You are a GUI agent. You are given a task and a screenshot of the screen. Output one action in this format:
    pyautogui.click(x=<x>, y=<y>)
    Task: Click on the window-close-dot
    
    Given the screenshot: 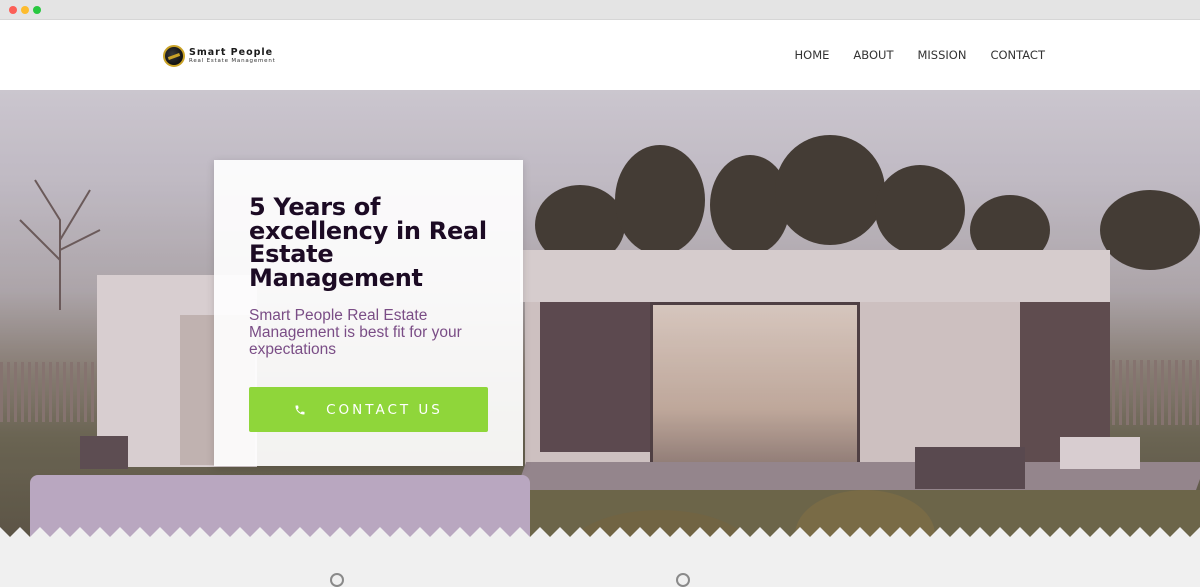 What is the action you would take?
    pyautogui.click(x=13, y=10)
    